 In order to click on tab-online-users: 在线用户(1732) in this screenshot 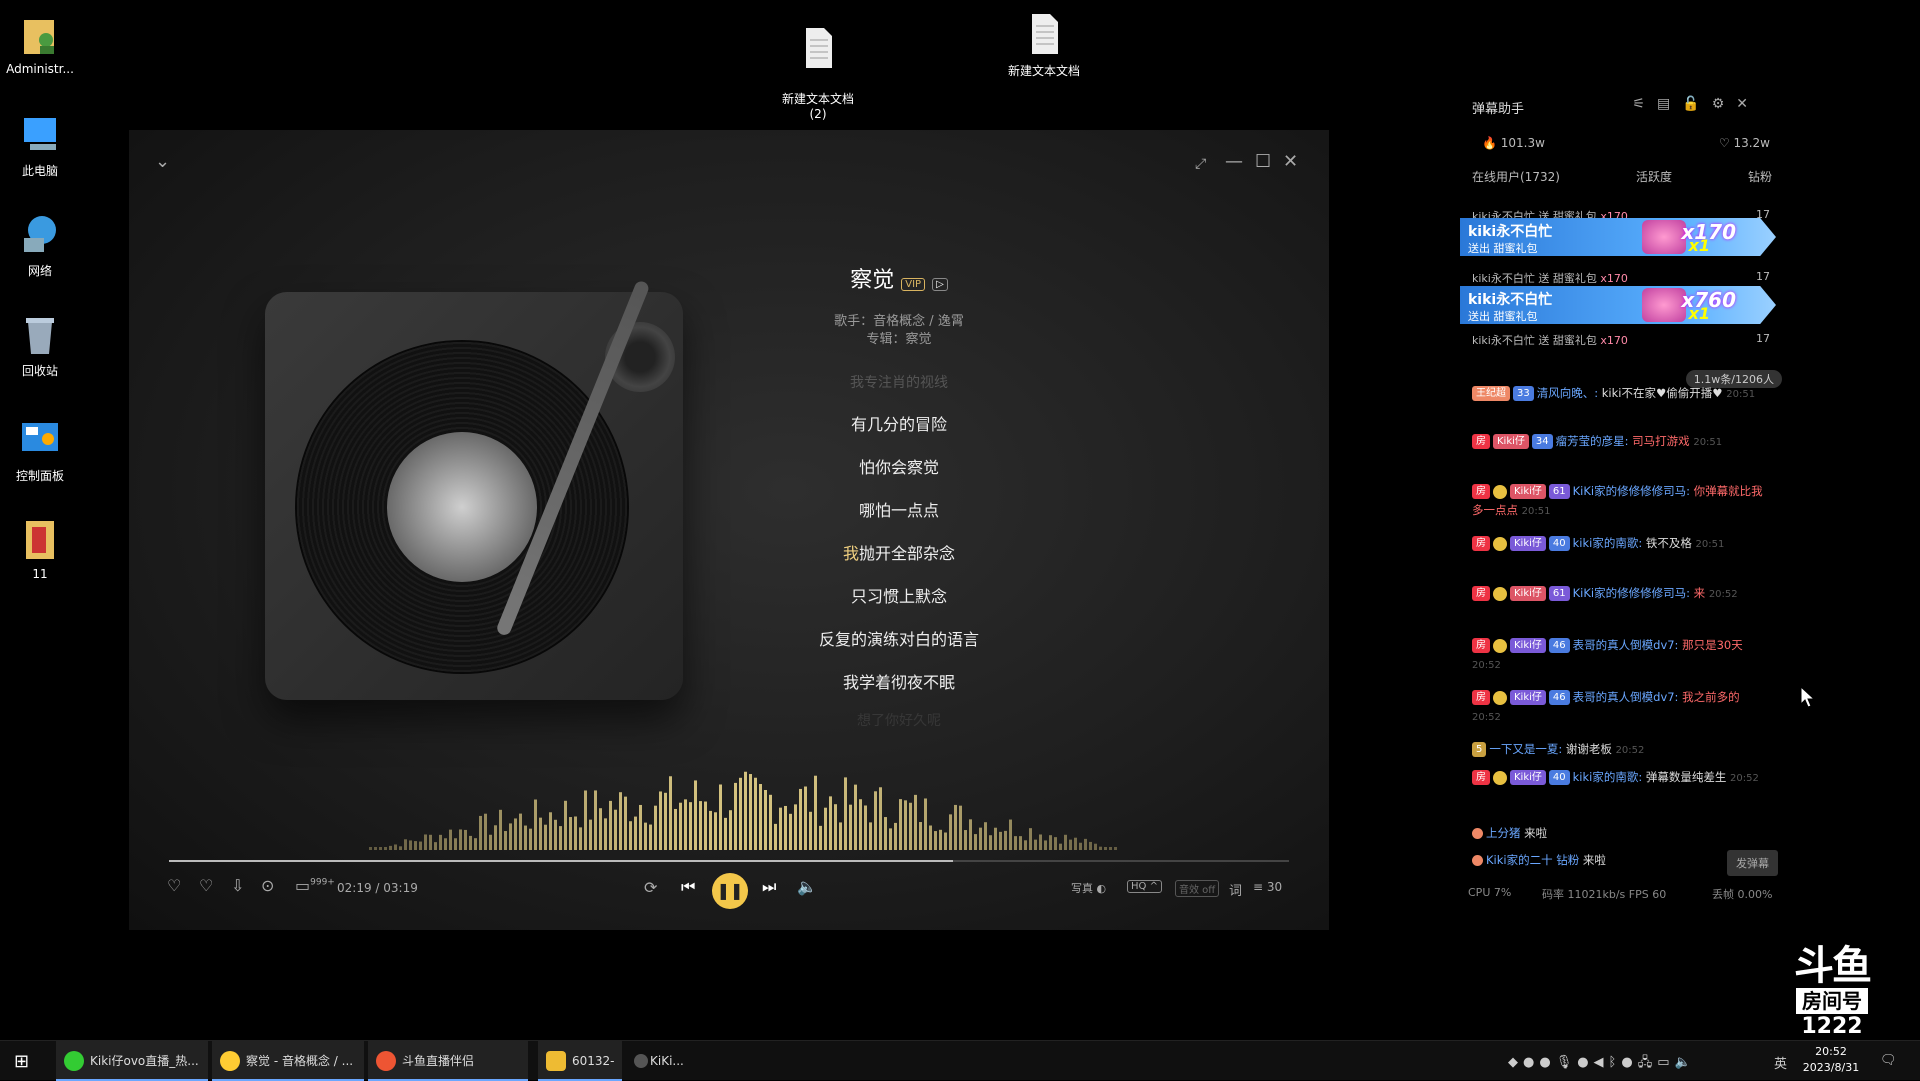, I will do `click(1516, 176)`.